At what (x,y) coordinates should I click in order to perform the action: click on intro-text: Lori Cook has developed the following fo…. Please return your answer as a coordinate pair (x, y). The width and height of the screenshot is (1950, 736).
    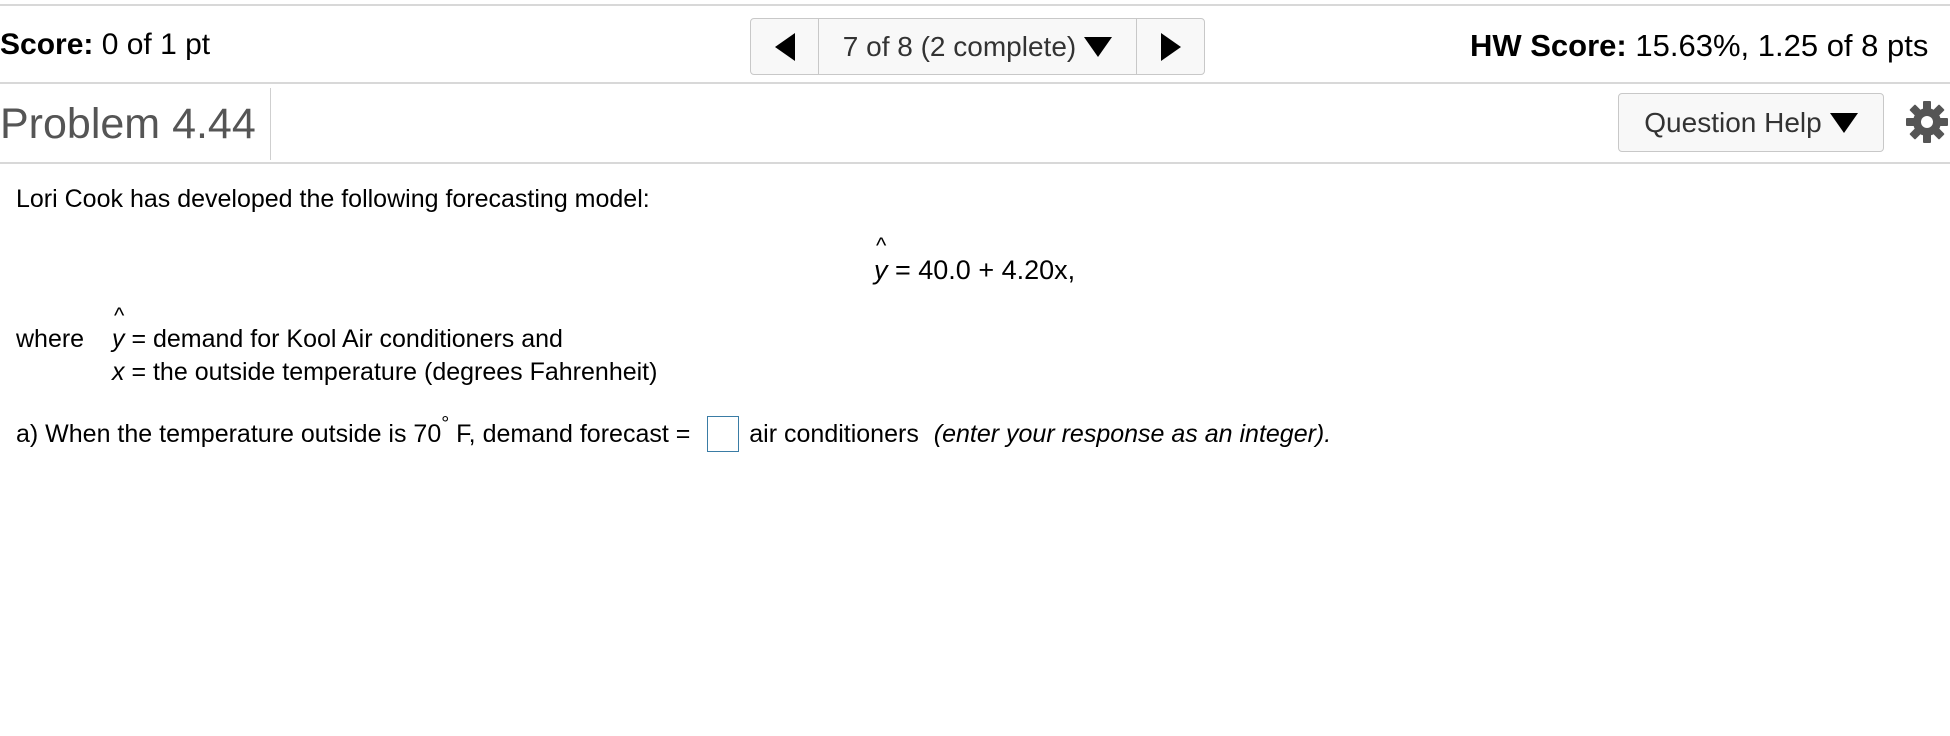
    Looking at the image, I should click on (333, 199).